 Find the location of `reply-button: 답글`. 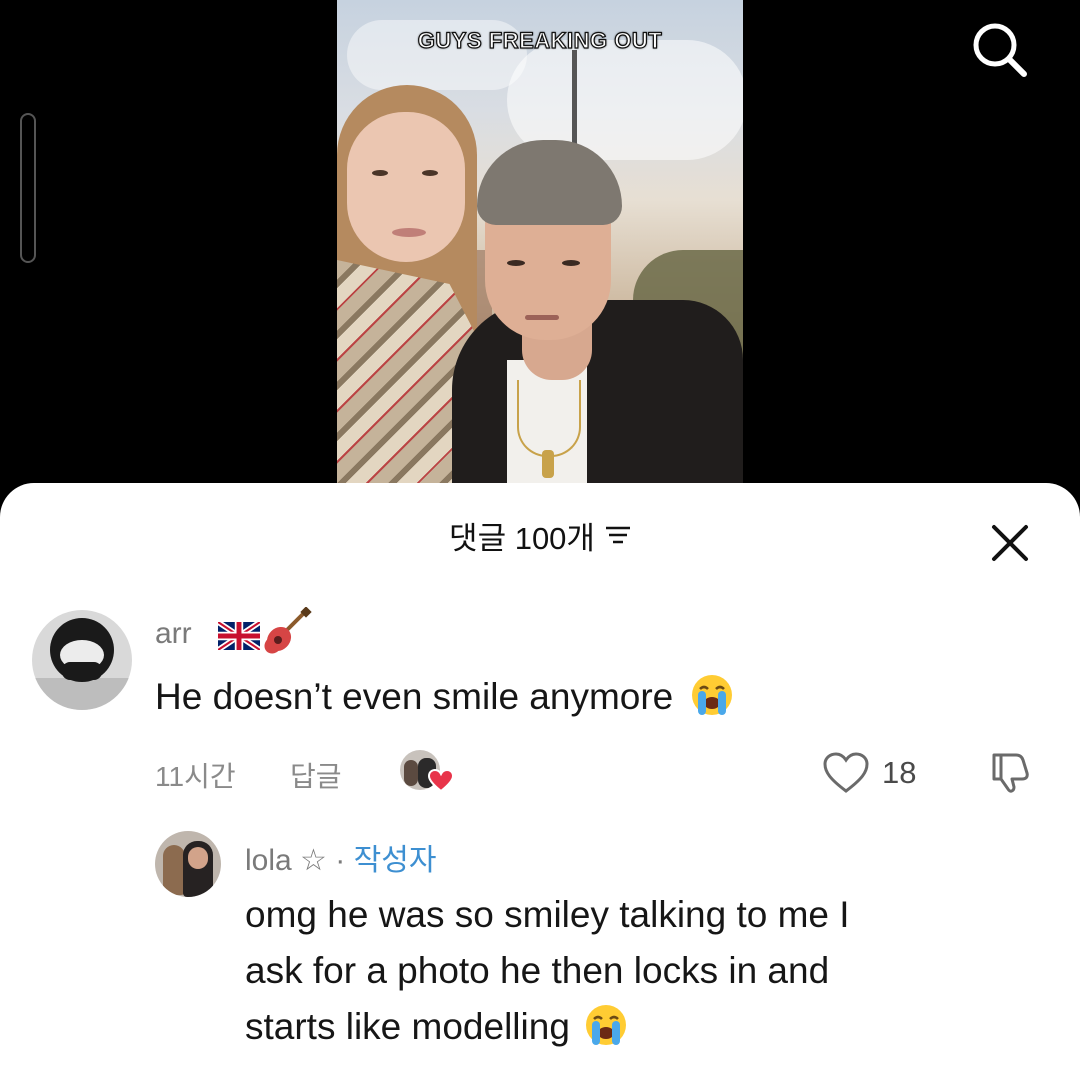

reply-button: 답글 is located at coordinates (316, 775).